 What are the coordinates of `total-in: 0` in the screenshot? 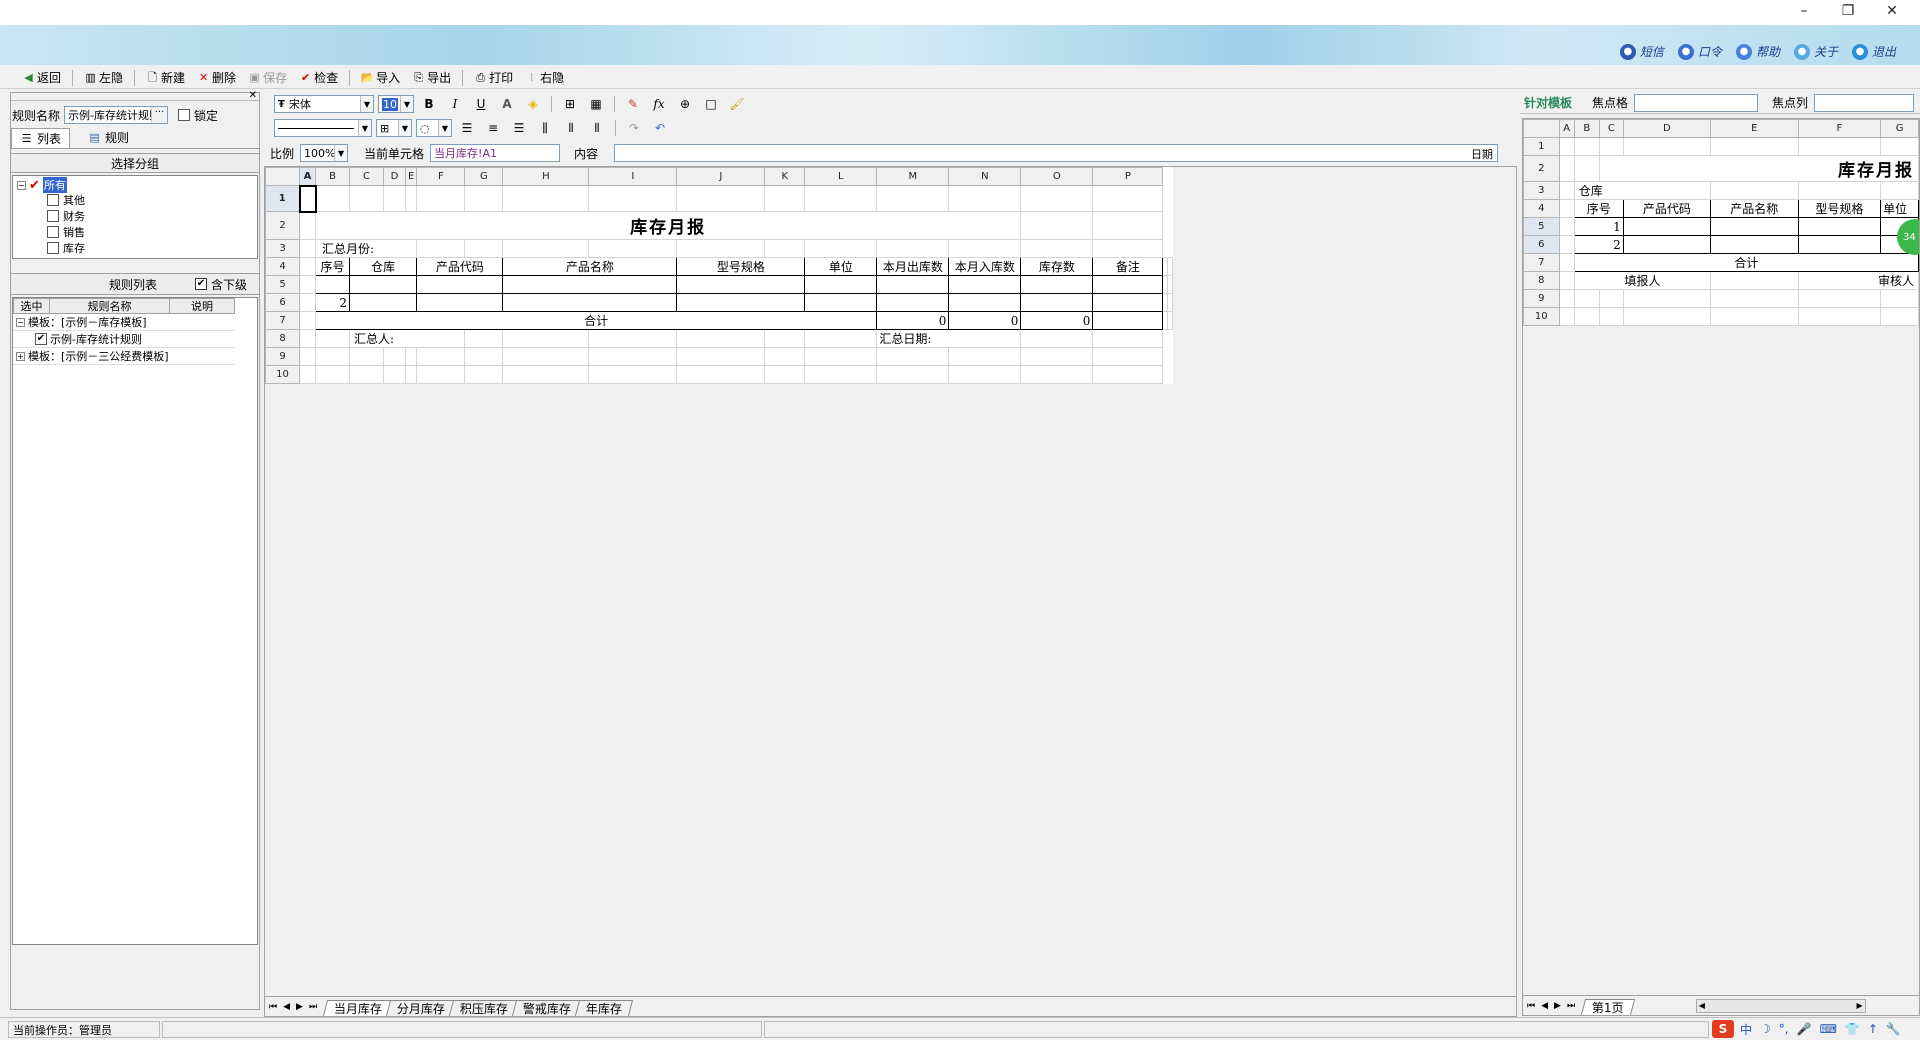 It's located at (985, 320).